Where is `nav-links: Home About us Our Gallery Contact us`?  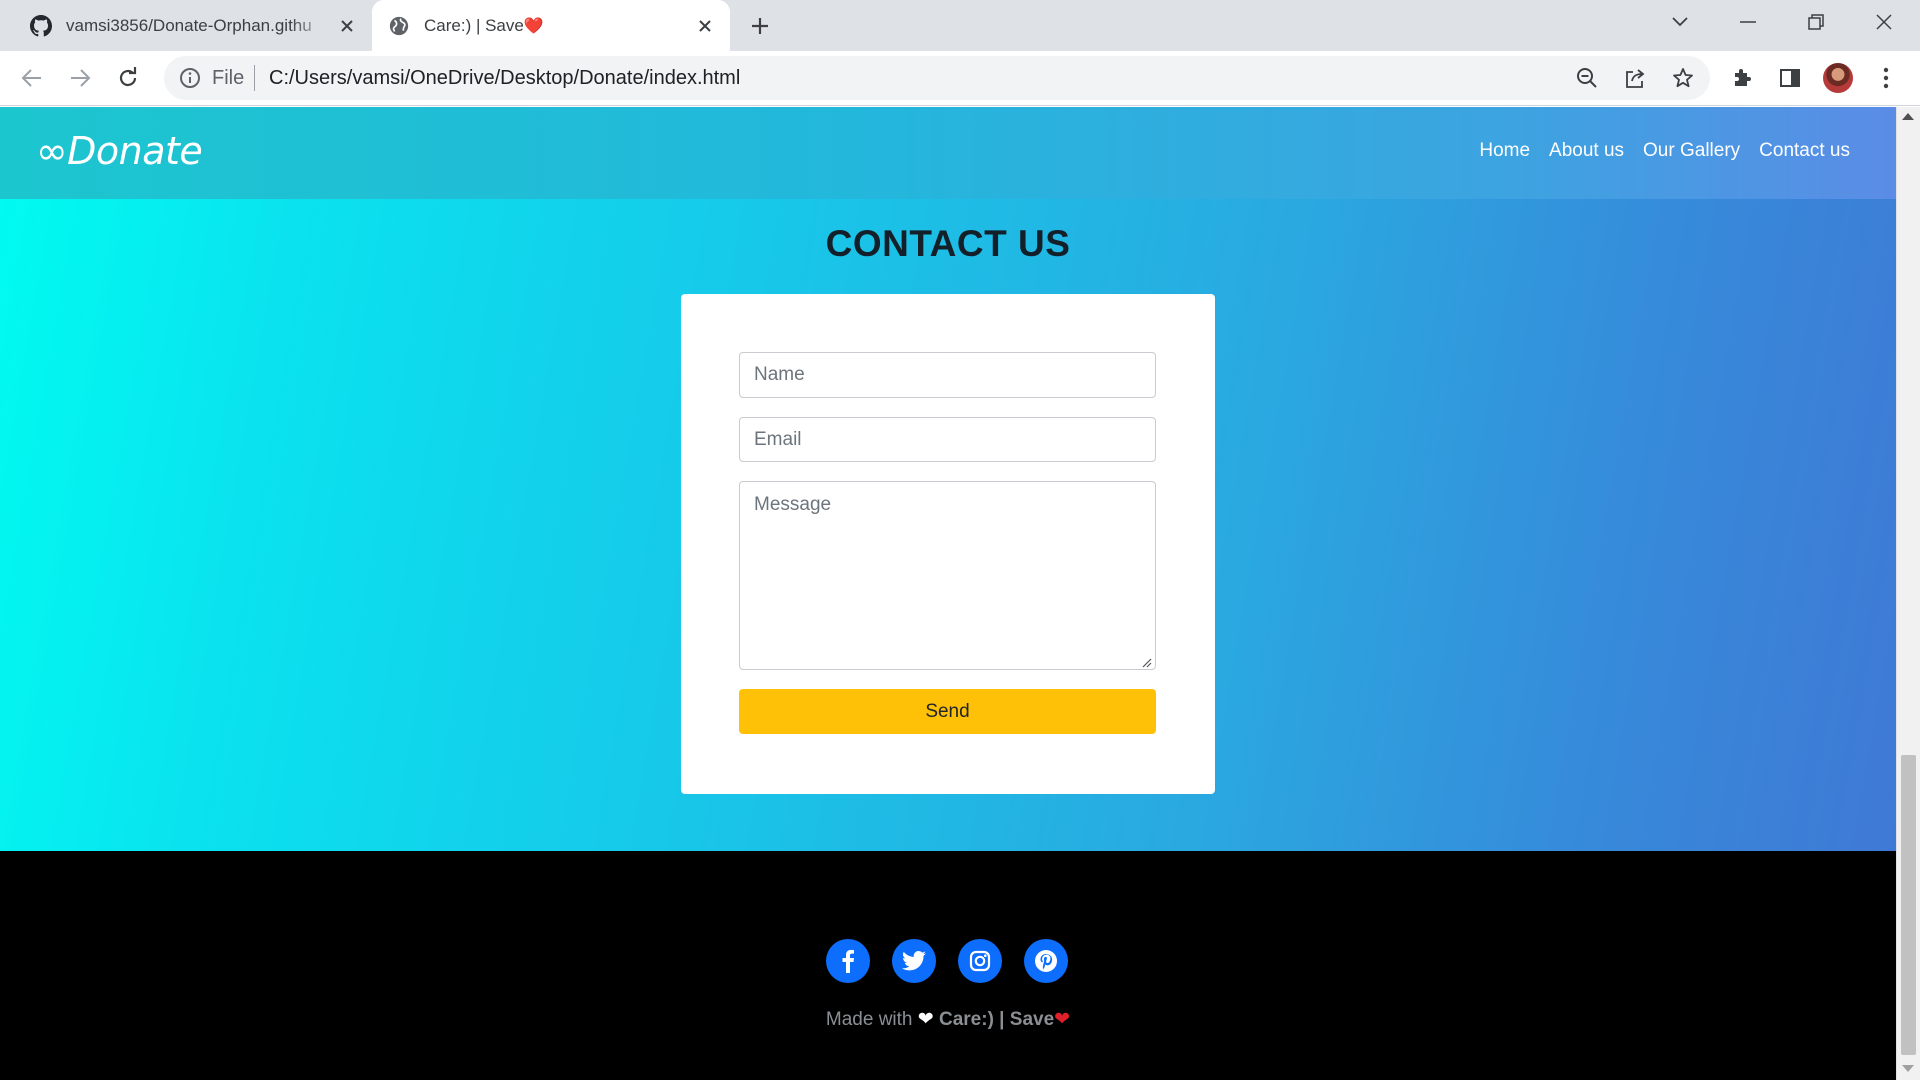 nav-links: Home About us Our Gallery Contact us is located at coordinates (1664, 151).